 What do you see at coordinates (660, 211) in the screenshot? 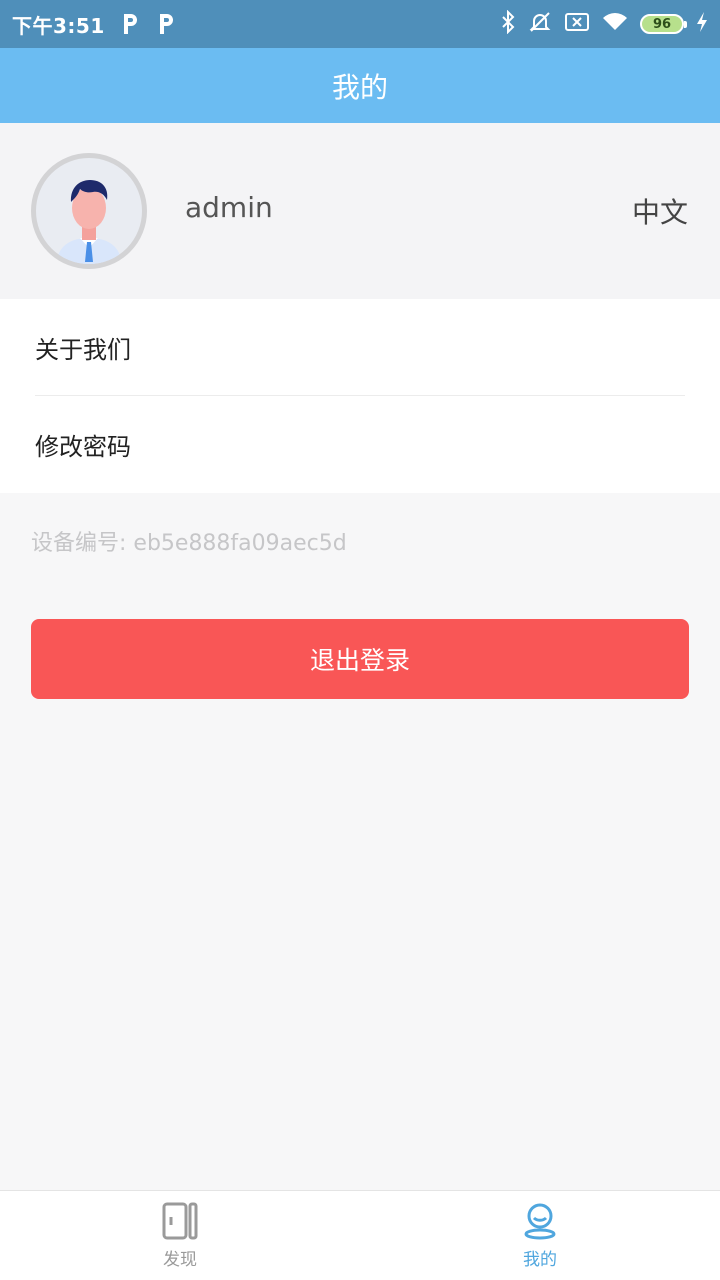
I see `language-switch: 中文` at bounding box center [660, 211].